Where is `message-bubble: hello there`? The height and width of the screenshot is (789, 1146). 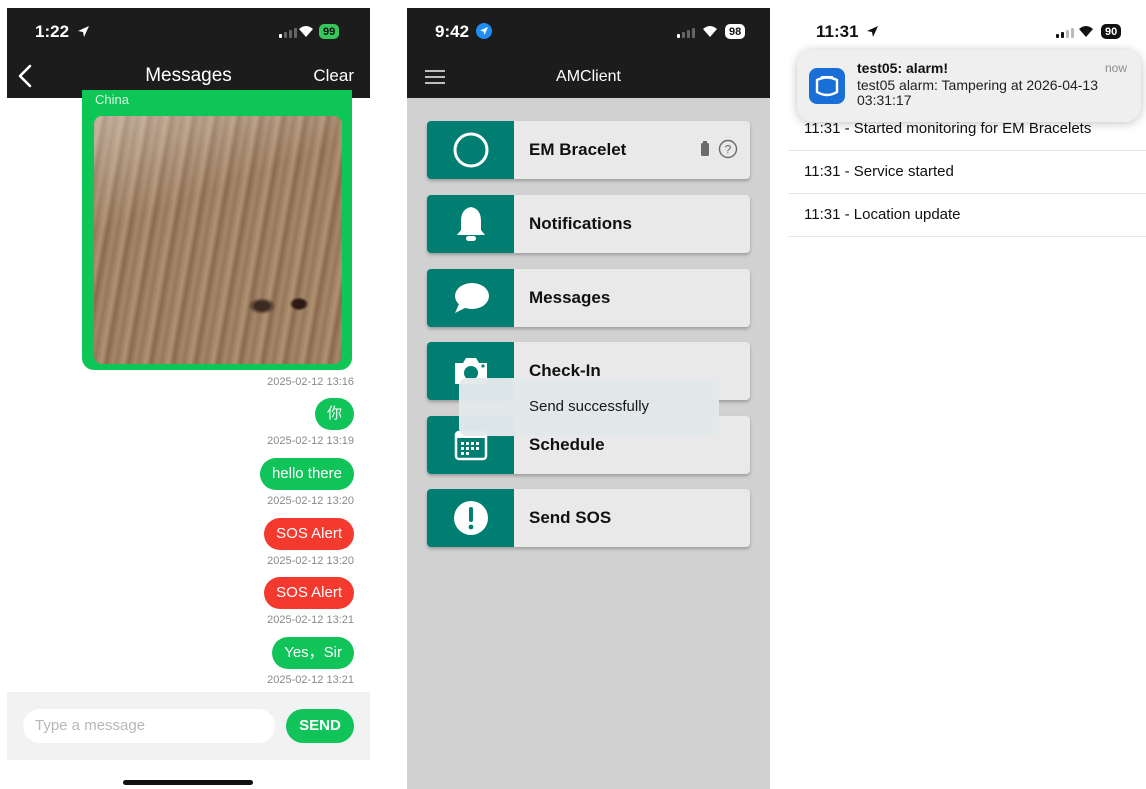 message-bubble: hello there is located at coordinates (306, 474).